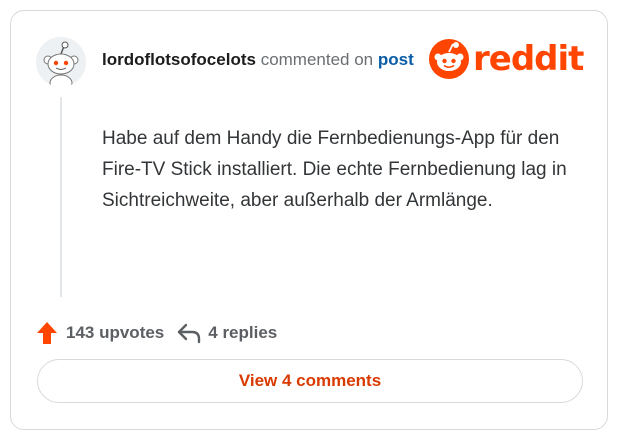 This screenshot has width=620, height=440. I want to click on avatar, so click(61, 62).